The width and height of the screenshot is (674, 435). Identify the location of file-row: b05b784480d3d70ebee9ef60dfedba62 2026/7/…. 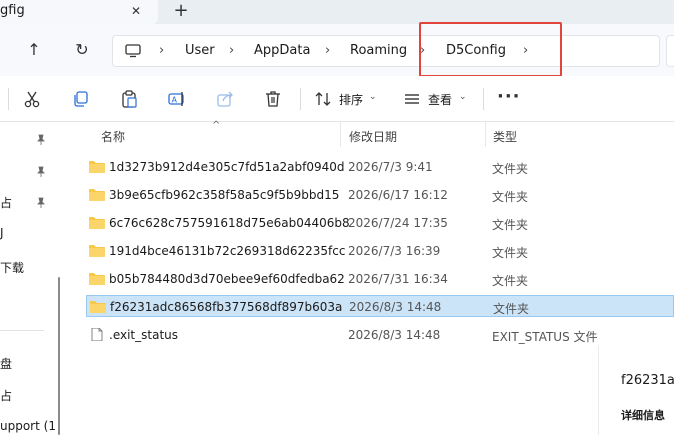
(380, 279).